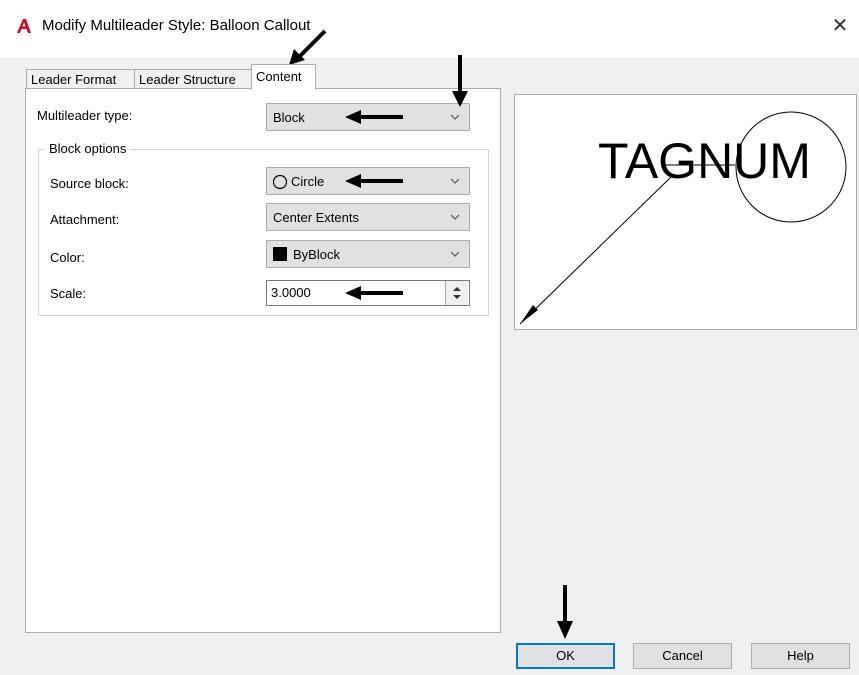 The image size is (859, 675). What do you see at coordinates (565, 656) in the screenshot?
I see `ok-button: OK` at bounding box center [565, 656].